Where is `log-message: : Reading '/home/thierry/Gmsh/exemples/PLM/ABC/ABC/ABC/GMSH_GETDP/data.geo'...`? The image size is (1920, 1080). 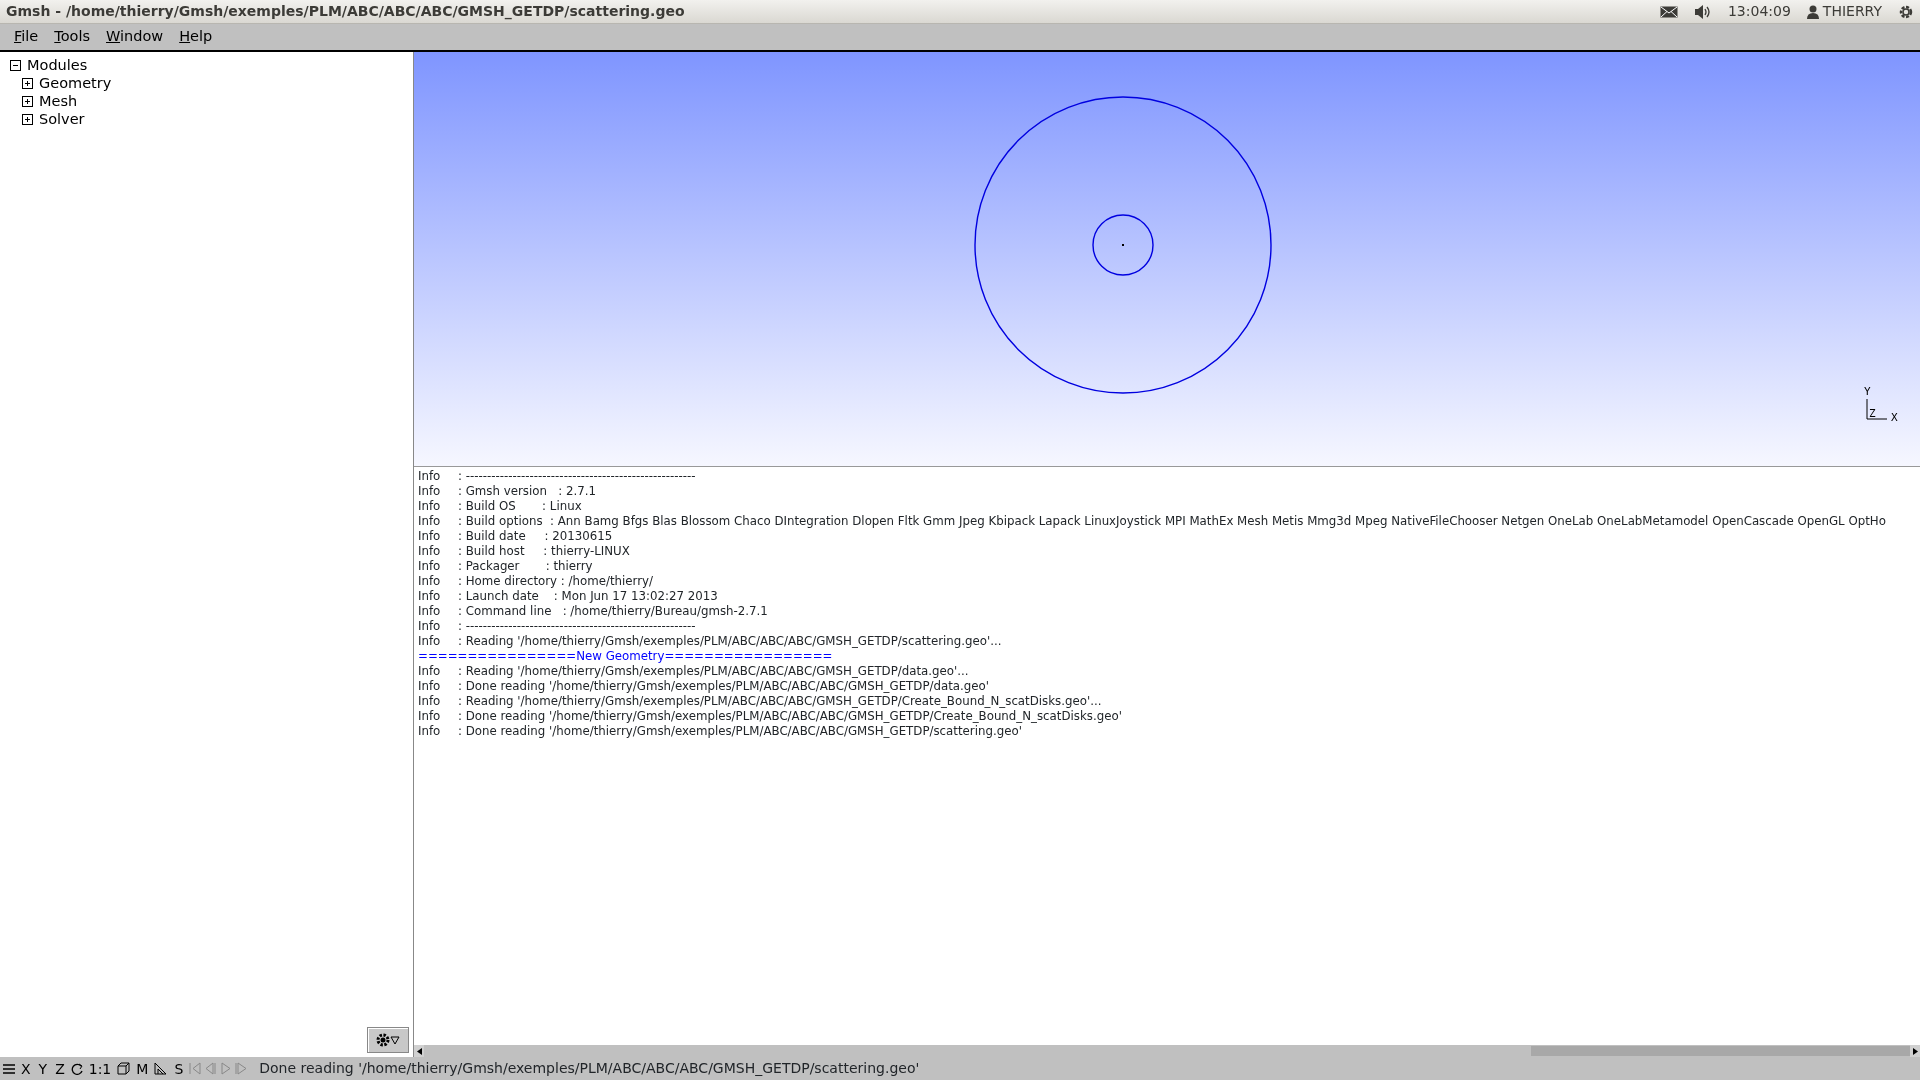 log-message: : Reading '/home/thierry/Gmsh/exemples/PLM/ABC/ABC/ABC/GMSH_GETDP/data.geo'... is located at coordinates (713, 671).